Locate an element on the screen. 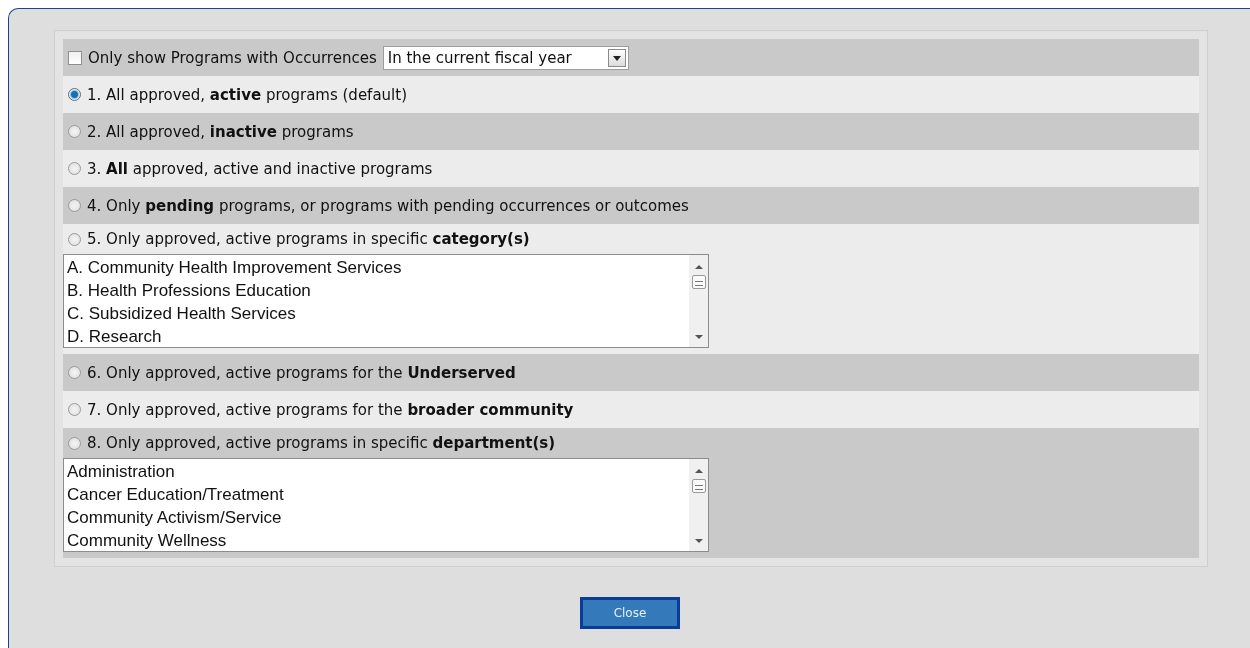  checkbox is located at coordinates (75, 57).